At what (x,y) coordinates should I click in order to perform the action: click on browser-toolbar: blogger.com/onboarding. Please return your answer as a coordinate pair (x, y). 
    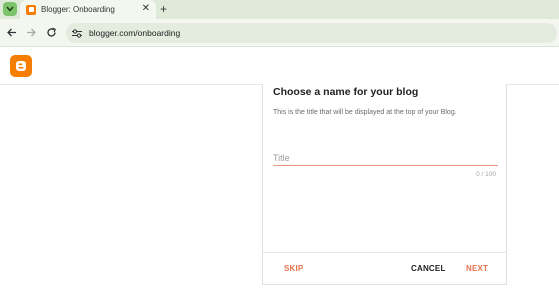
    Looking at the image, I should click on (279, 33).